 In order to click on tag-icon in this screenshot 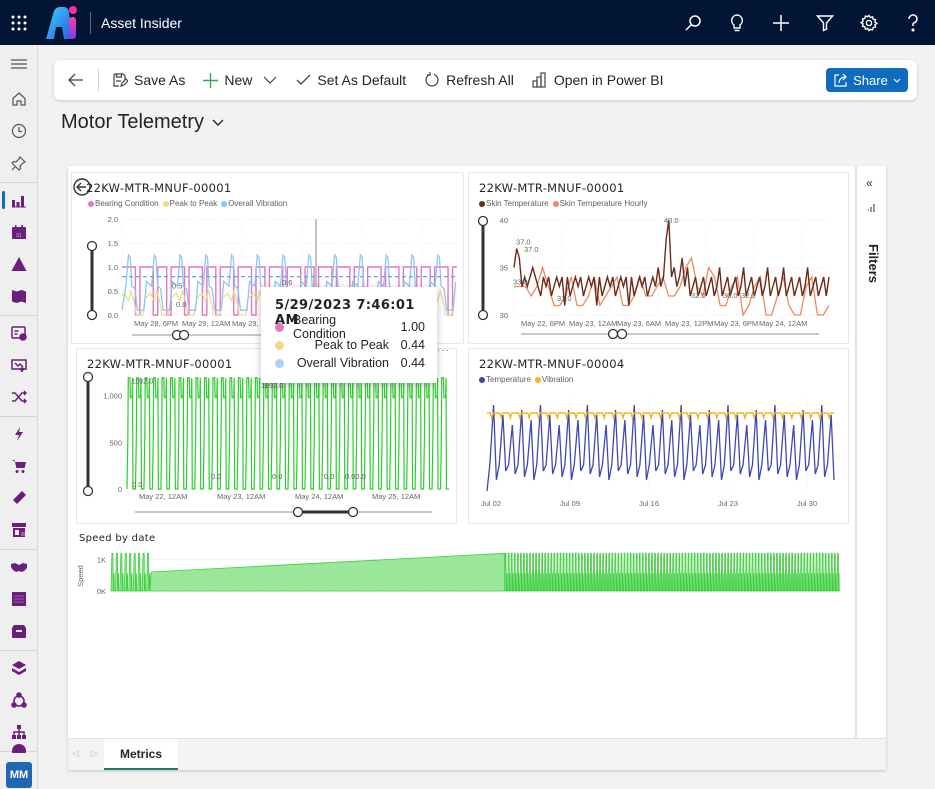, I will do `click(19, 497)`.